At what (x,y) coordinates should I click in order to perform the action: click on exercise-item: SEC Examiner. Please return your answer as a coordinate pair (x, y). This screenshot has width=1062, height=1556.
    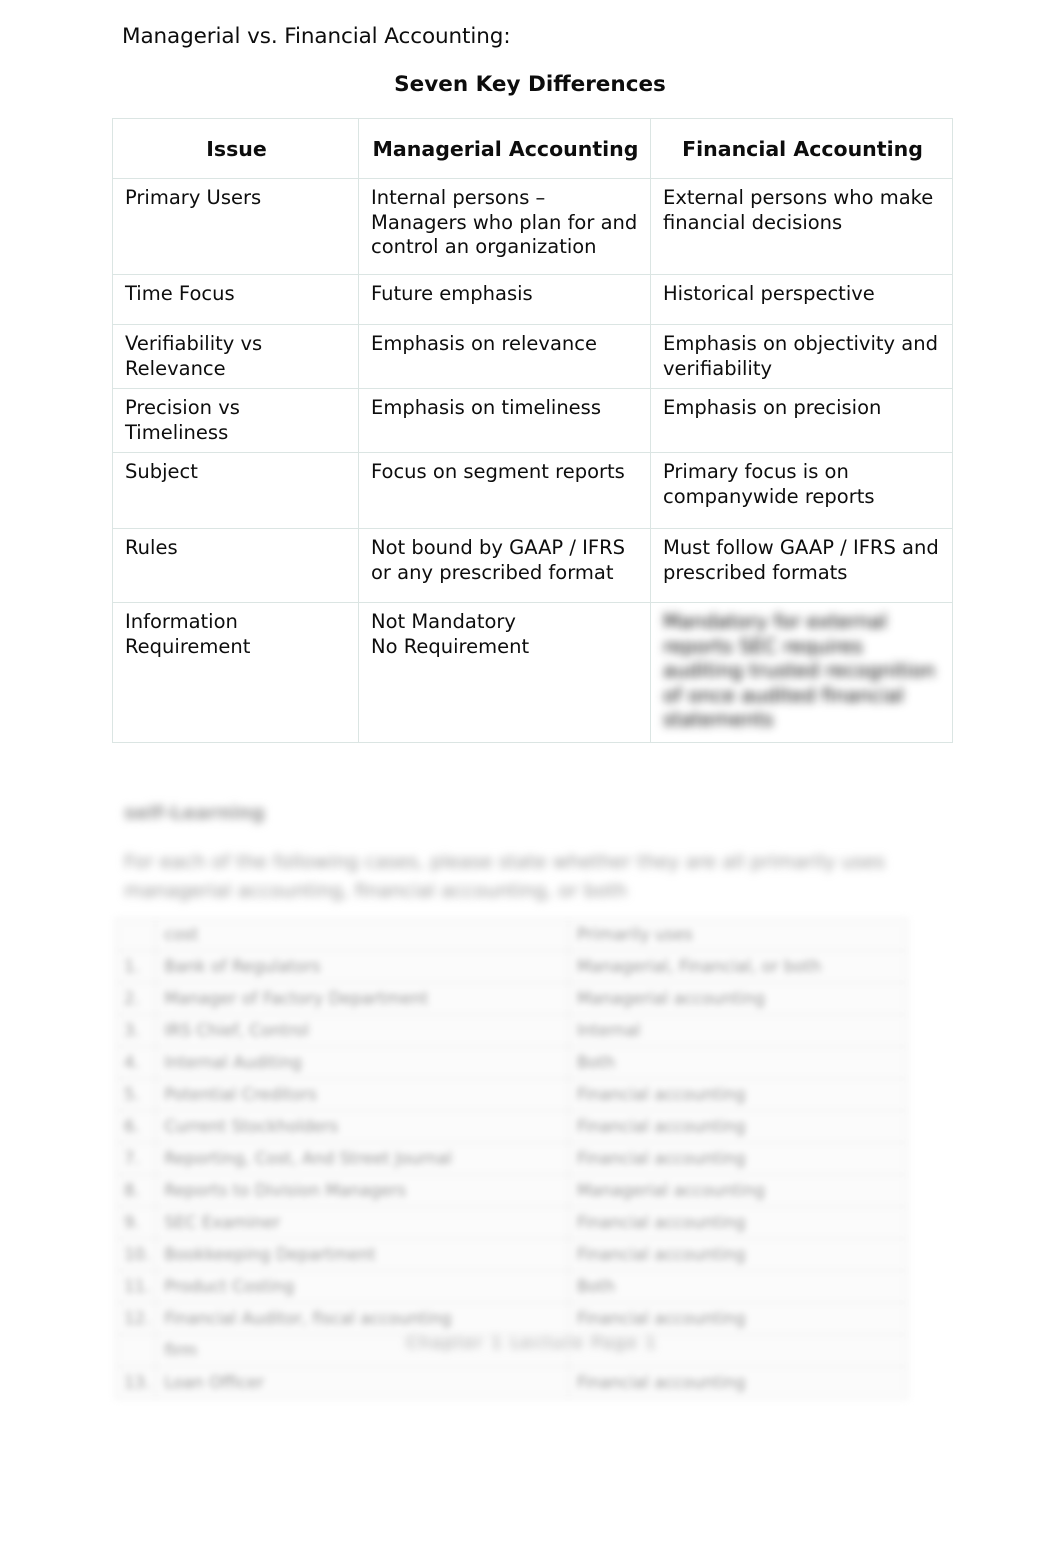
    Looking at the image, I should click on (362, 1222).